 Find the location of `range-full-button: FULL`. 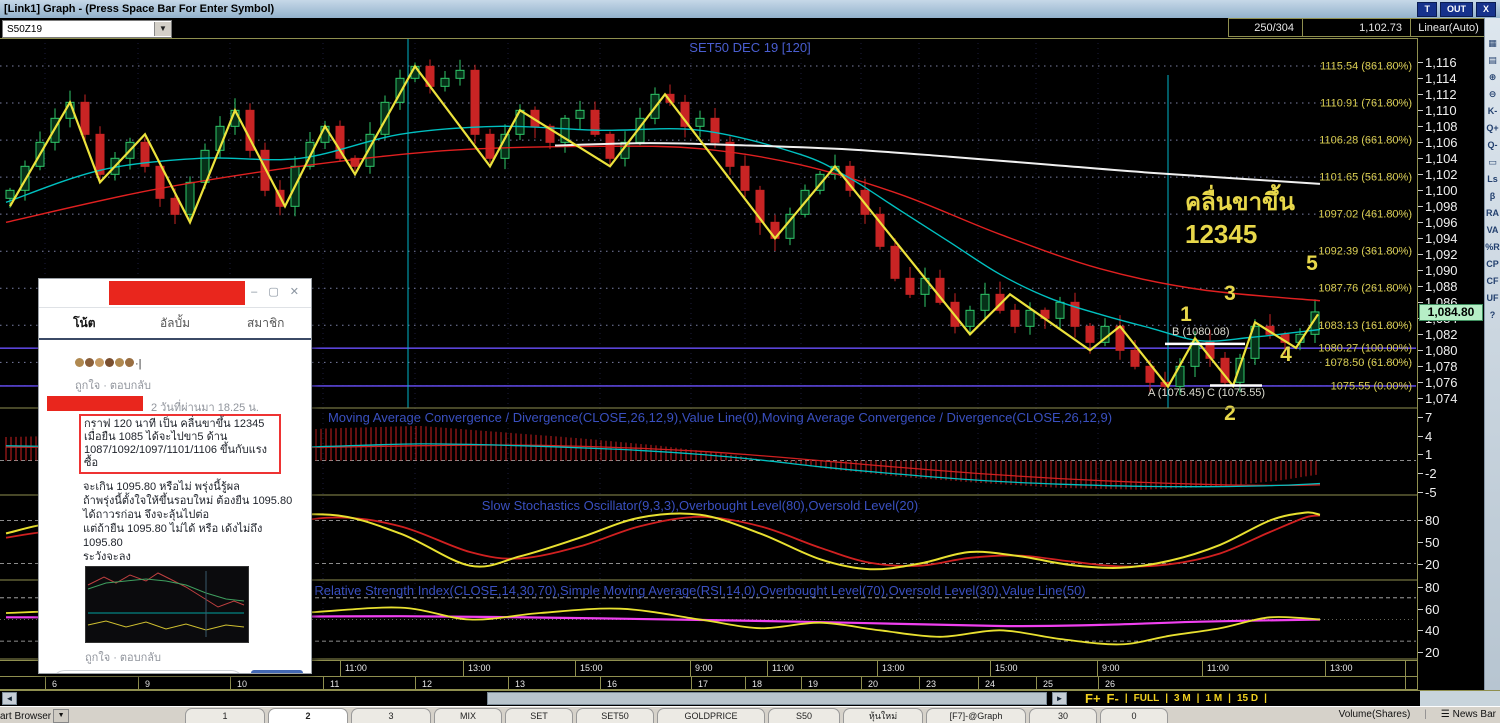

range-full-button: FULL is located at coordinates (1147, 698).